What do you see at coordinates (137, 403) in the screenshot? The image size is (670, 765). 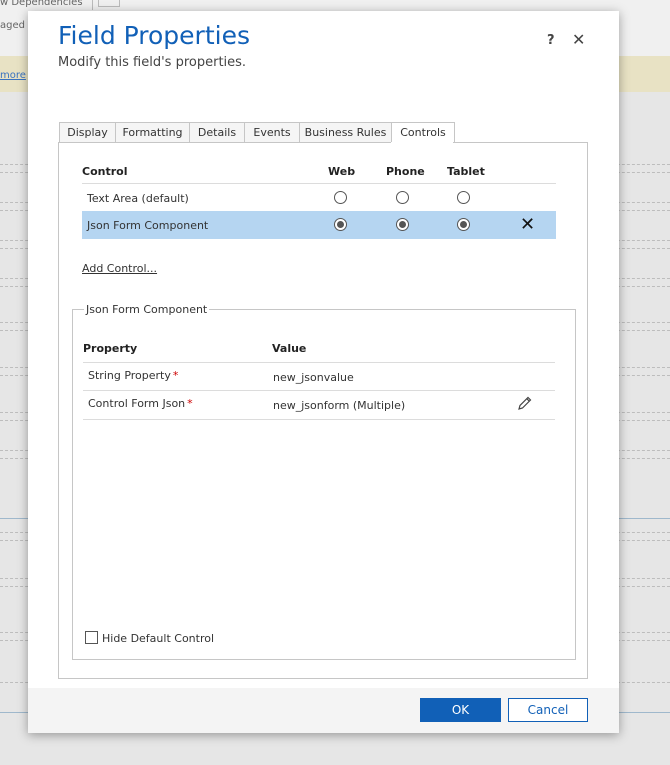 I see `property-name: Control Form Json` at bounding box center [137, 403].